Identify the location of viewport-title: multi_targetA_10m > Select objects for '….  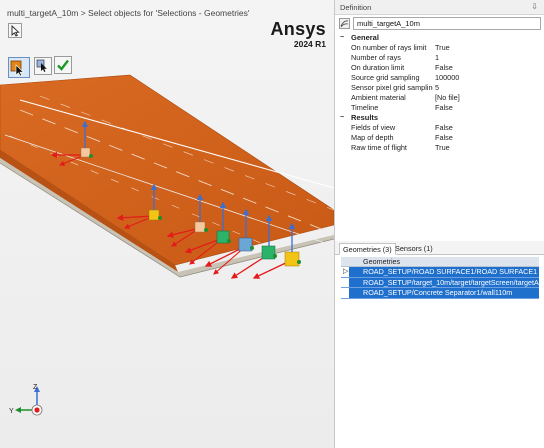
(128, 13).